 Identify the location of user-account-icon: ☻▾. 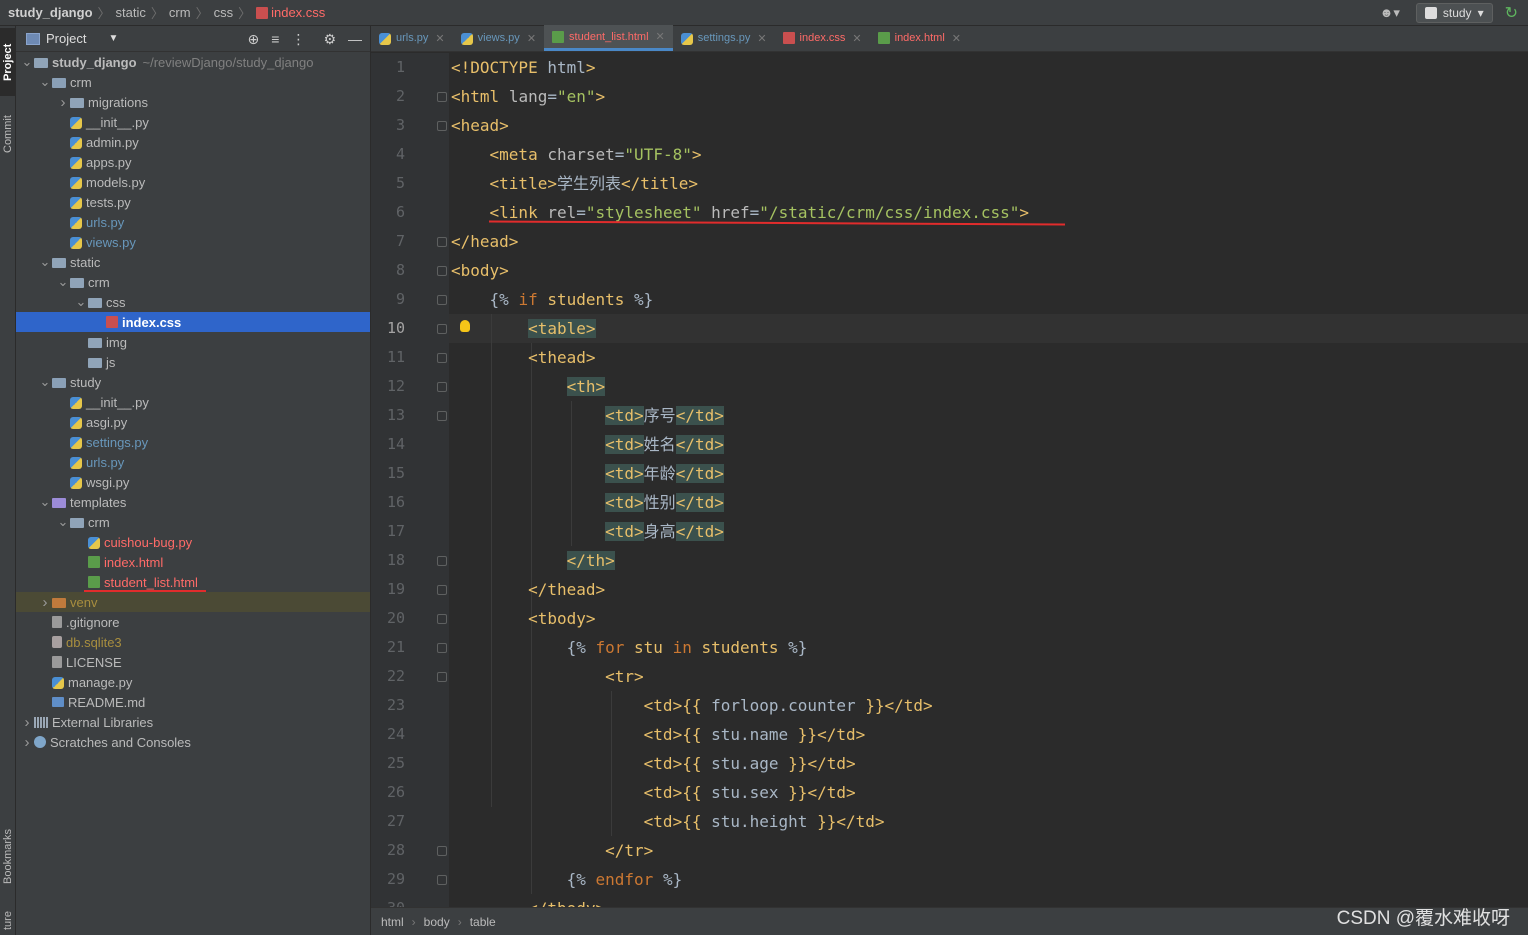
(1390, 13).